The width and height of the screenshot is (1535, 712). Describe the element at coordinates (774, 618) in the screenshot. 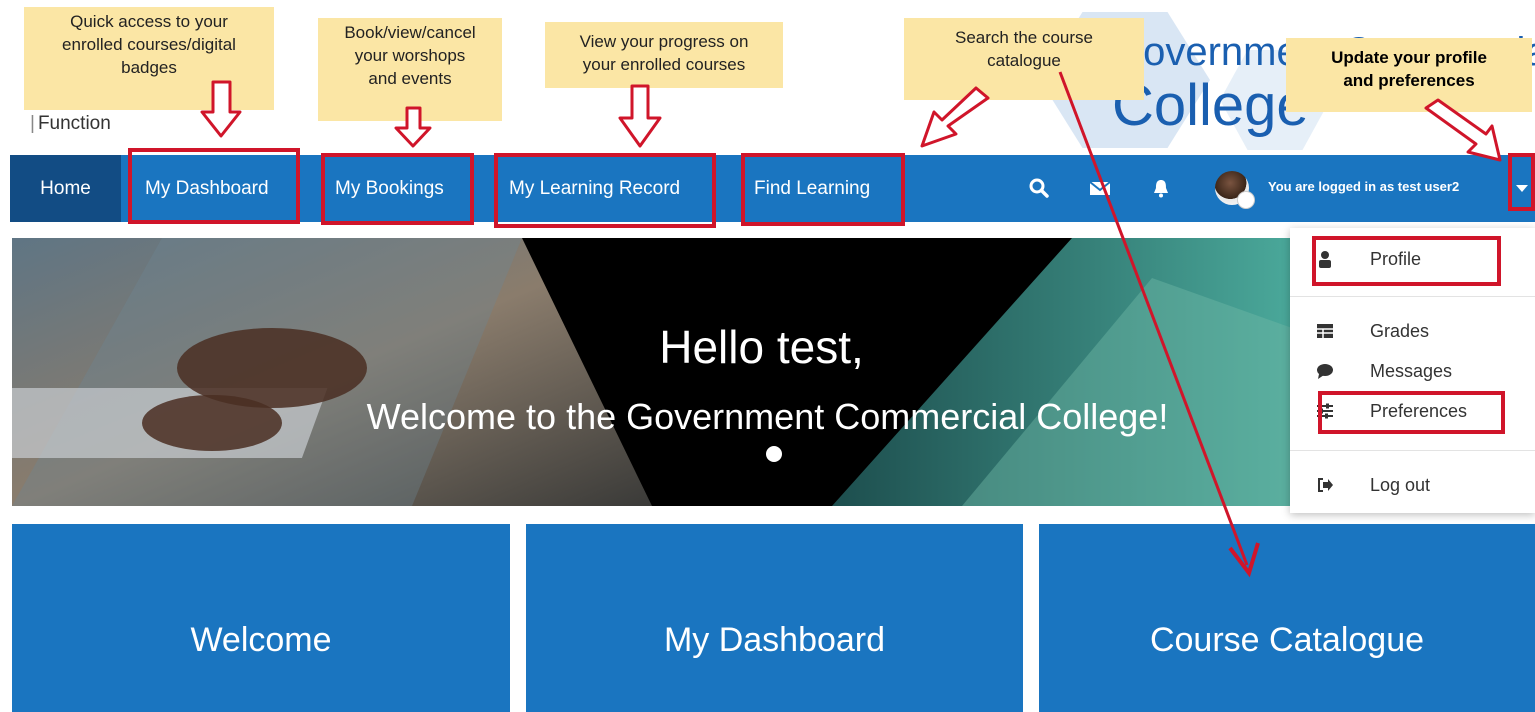

I see `tile-my-dashboard: My Dashboard` at that location.